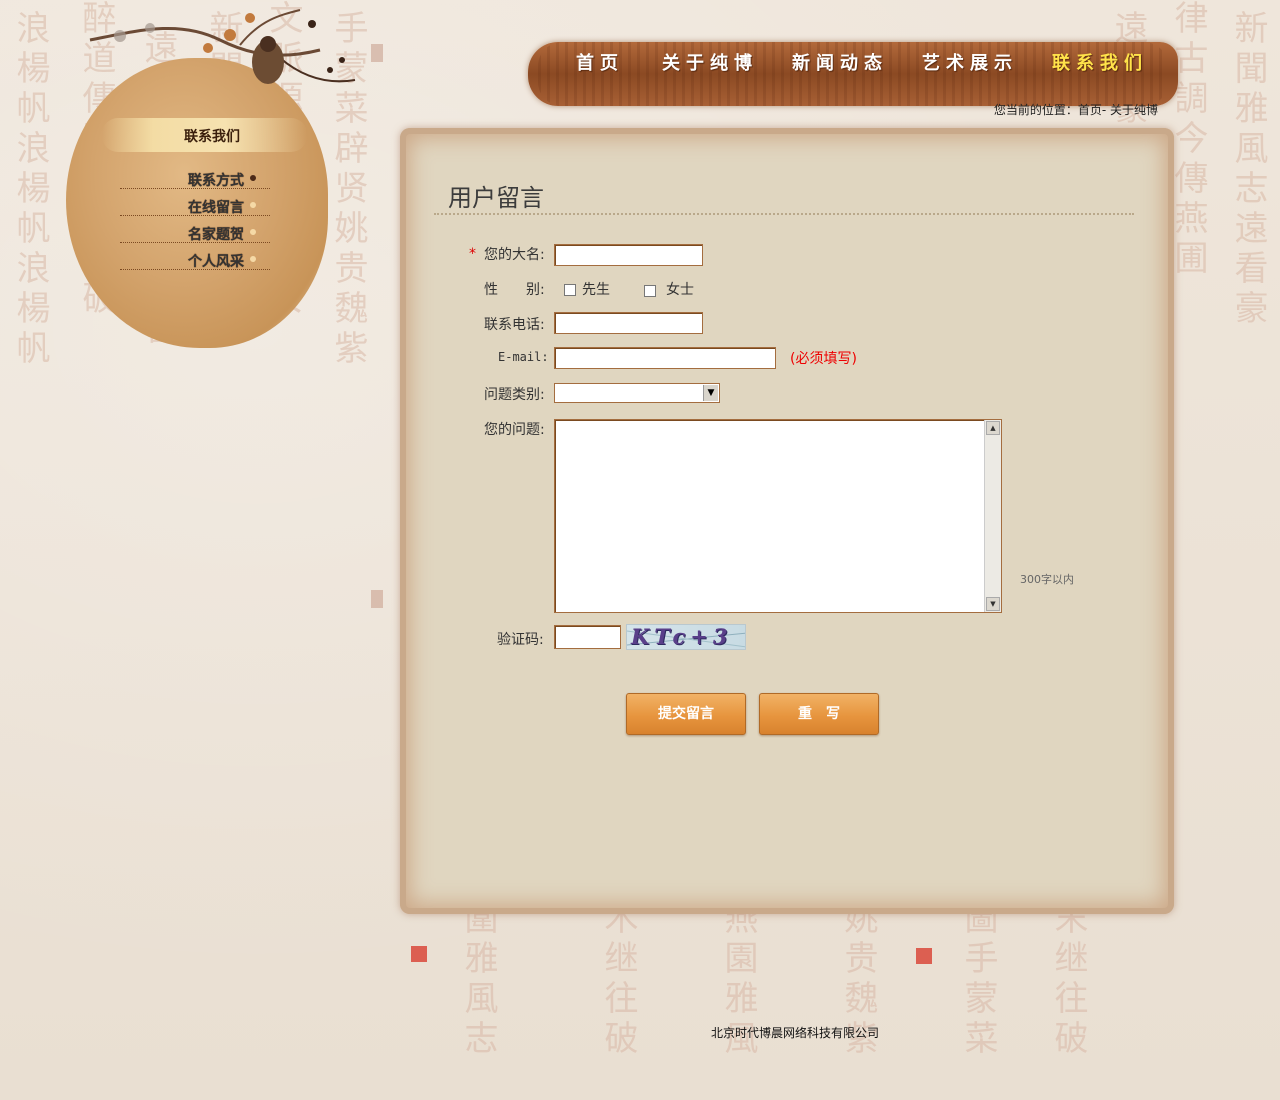 This screenshot has width=1280, height=1100. I want to click on email-input, so click(665, 358).